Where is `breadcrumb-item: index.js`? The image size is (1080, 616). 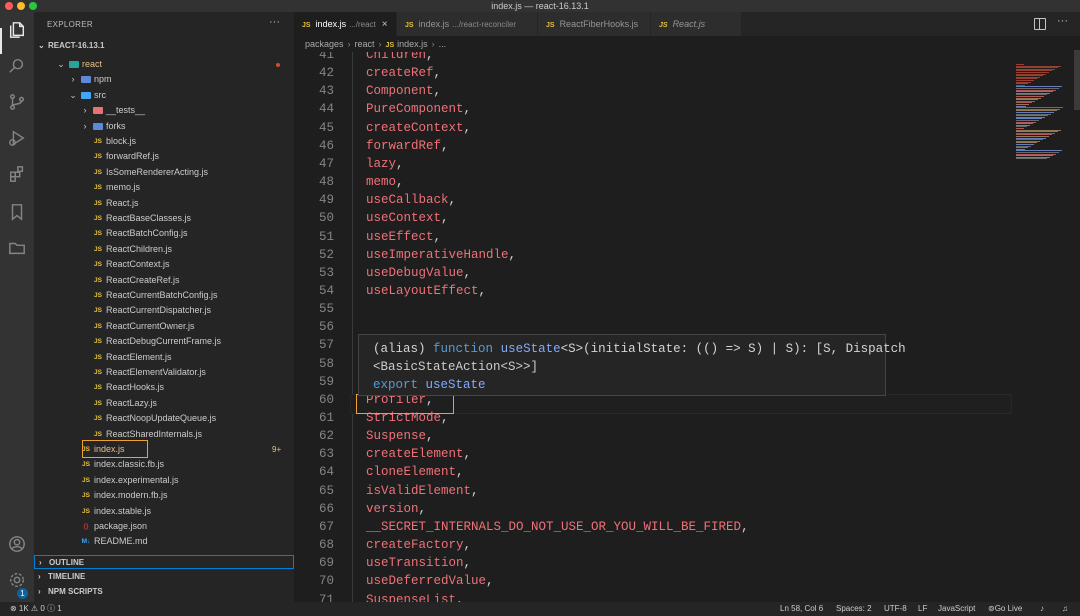
breadcrumb-item: index.js is located at coordinates (412, 44).